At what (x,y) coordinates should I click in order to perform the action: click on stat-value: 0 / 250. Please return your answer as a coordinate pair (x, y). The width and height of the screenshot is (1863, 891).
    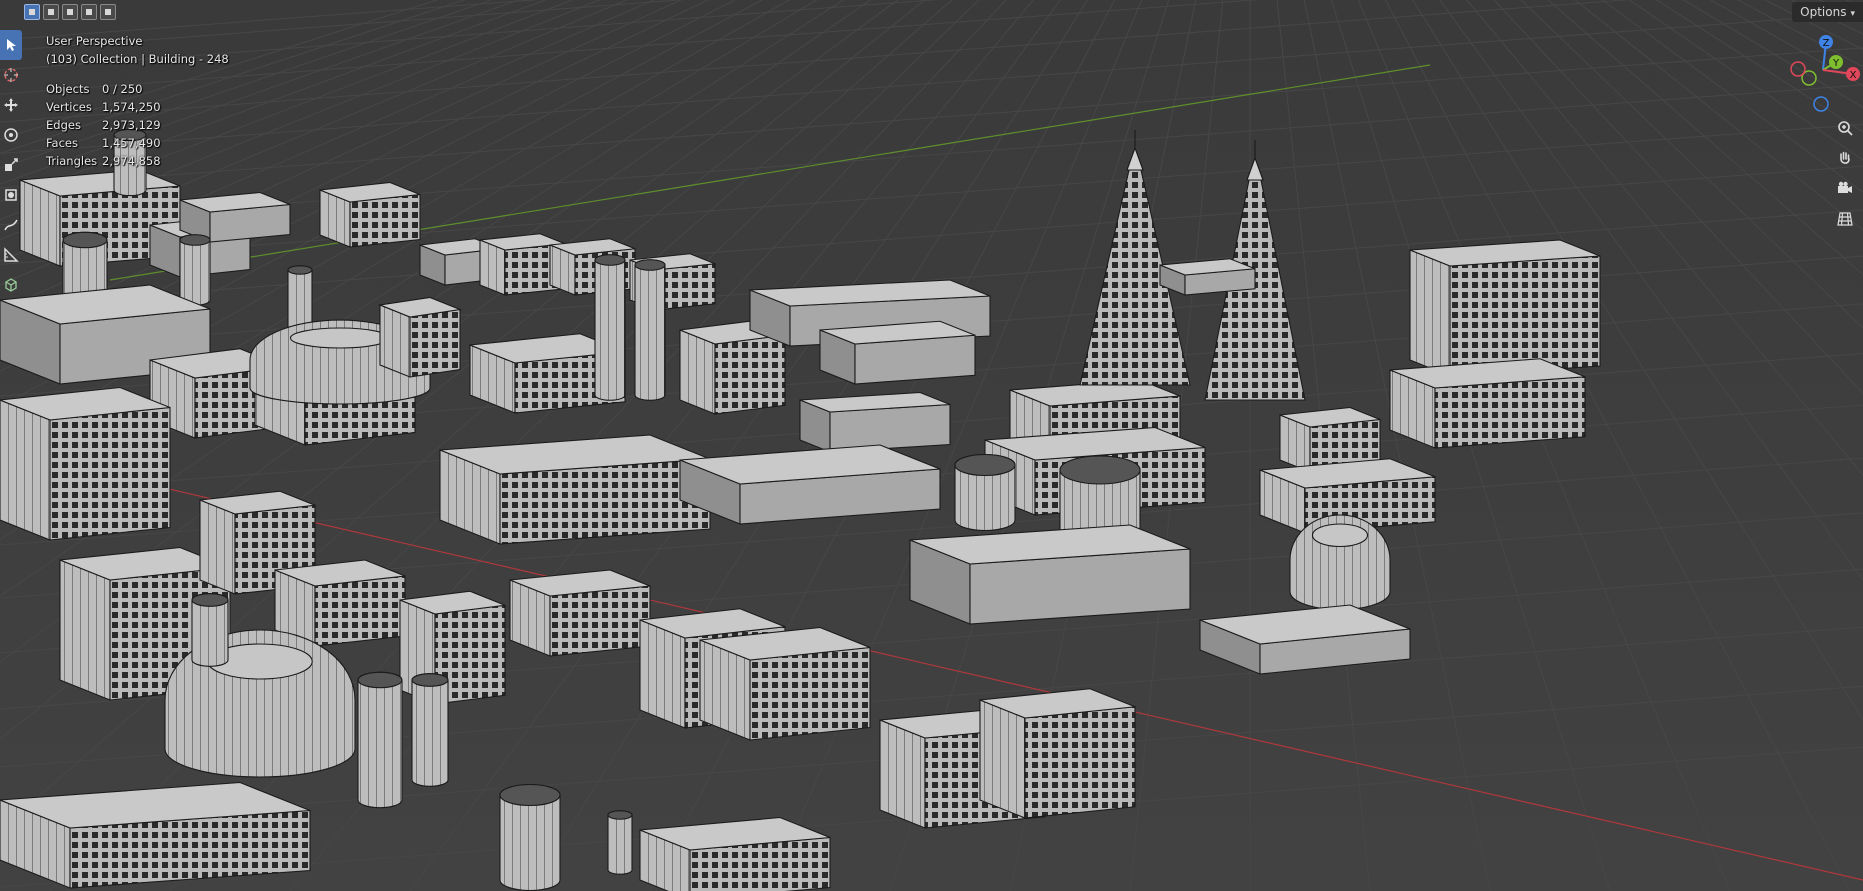
    Looking at the image, I should click on (122, 89).